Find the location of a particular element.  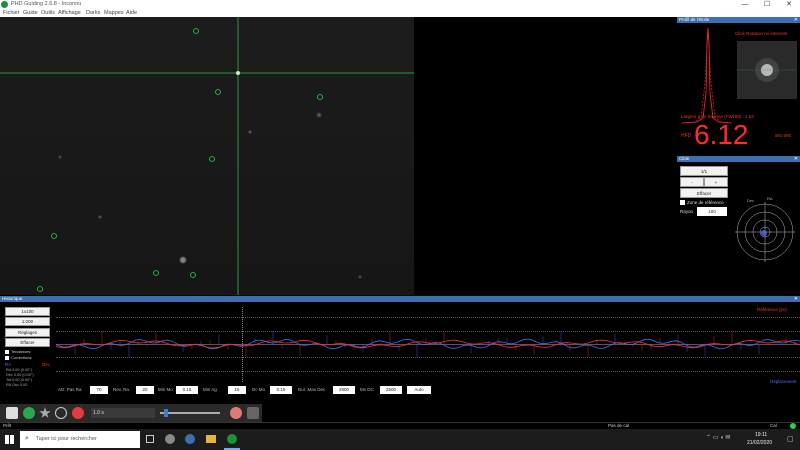

param-dec-minmo-input: 0.15 is located at coordinates (281, 390).